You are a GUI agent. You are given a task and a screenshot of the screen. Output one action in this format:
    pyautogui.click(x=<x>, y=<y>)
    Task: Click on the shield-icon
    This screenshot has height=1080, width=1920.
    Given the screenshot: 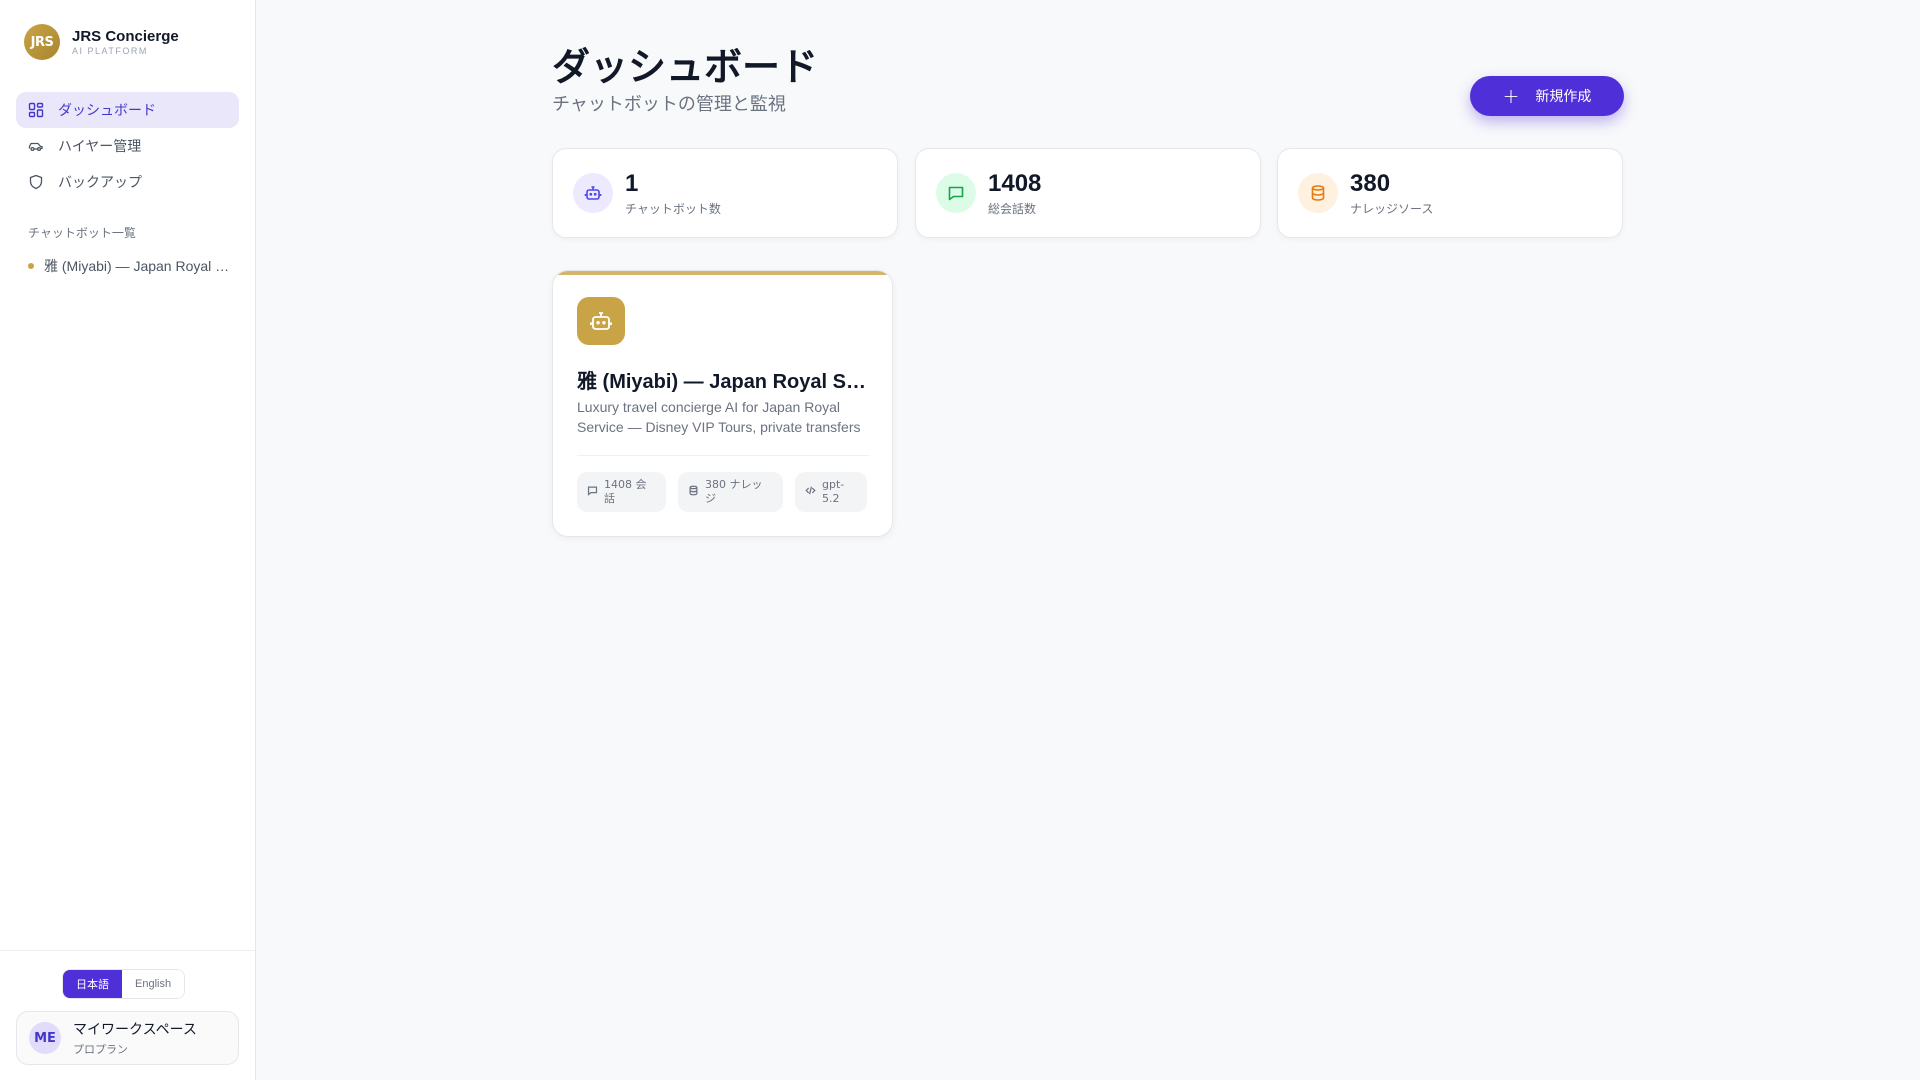 What is the action you would take?
    pyautogui.click(x=36, y=182)
    